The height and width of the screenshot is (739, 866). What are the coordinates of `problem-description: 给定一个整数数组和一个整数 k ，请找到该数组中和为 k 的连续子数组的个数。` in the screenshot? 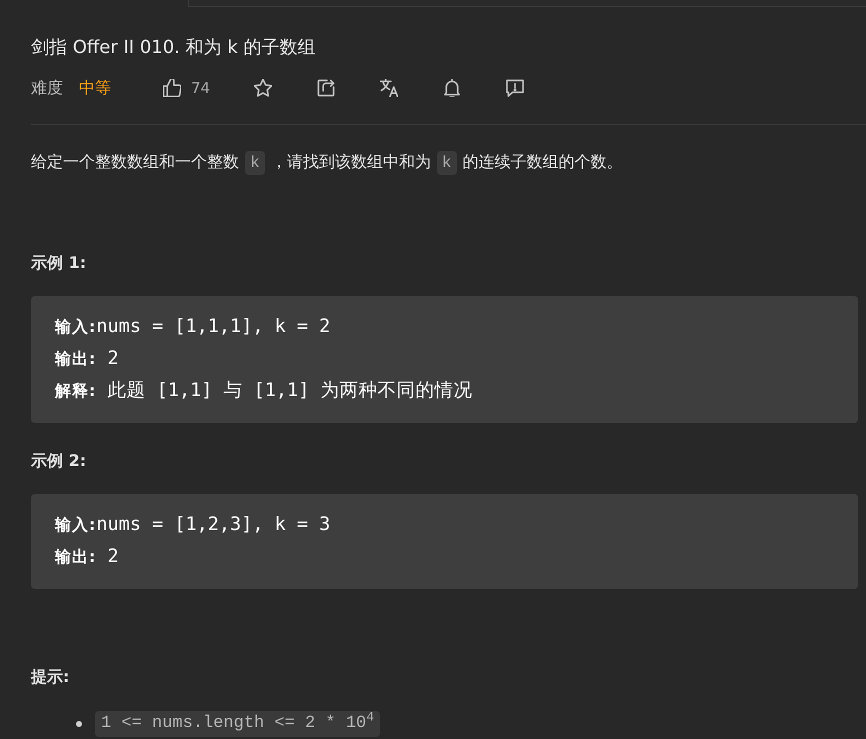 It's located at (327, 162).